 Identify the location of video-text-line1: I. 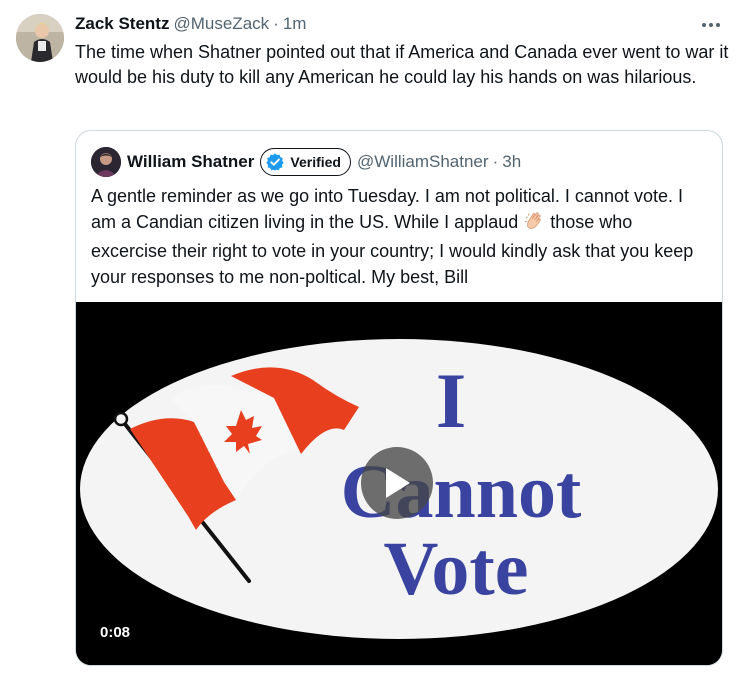
(451, 400).